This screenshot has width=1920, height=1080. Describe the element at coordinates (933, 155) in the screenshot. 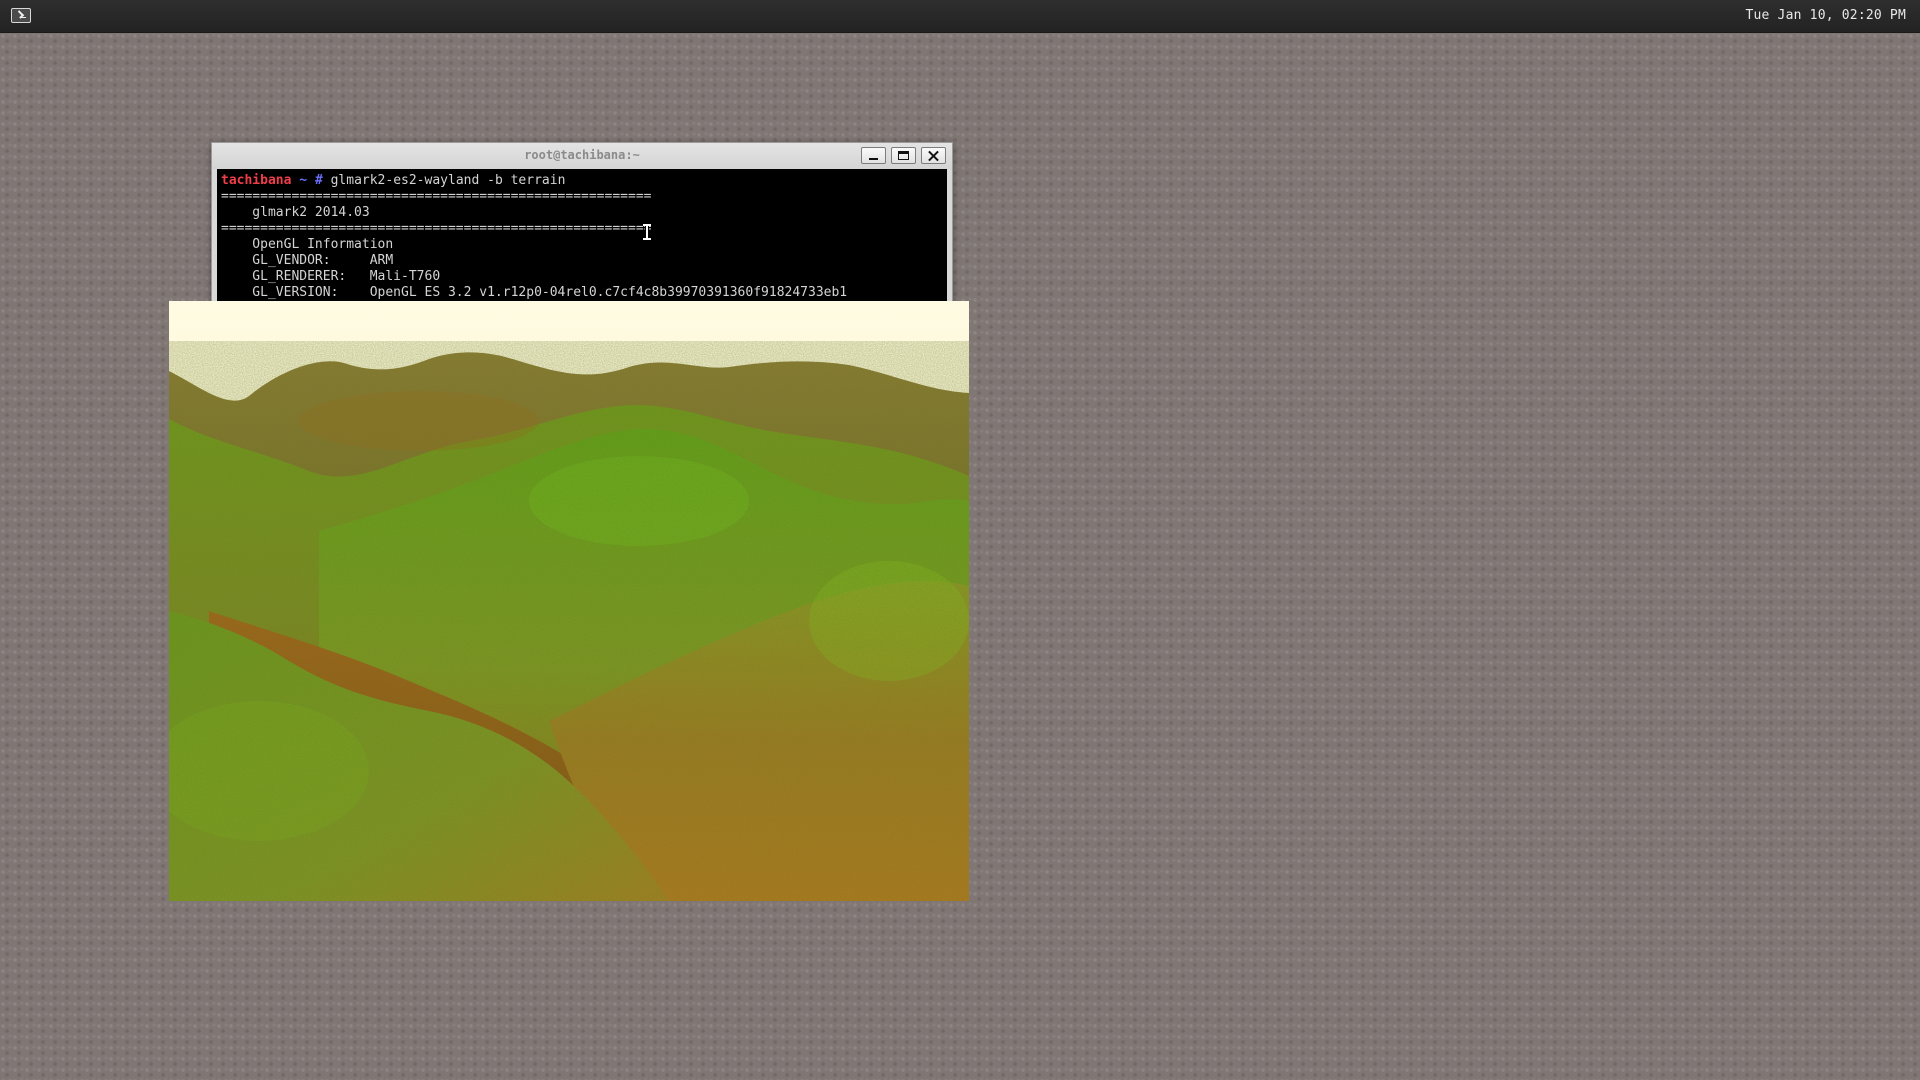

I see `close-button` at that location.